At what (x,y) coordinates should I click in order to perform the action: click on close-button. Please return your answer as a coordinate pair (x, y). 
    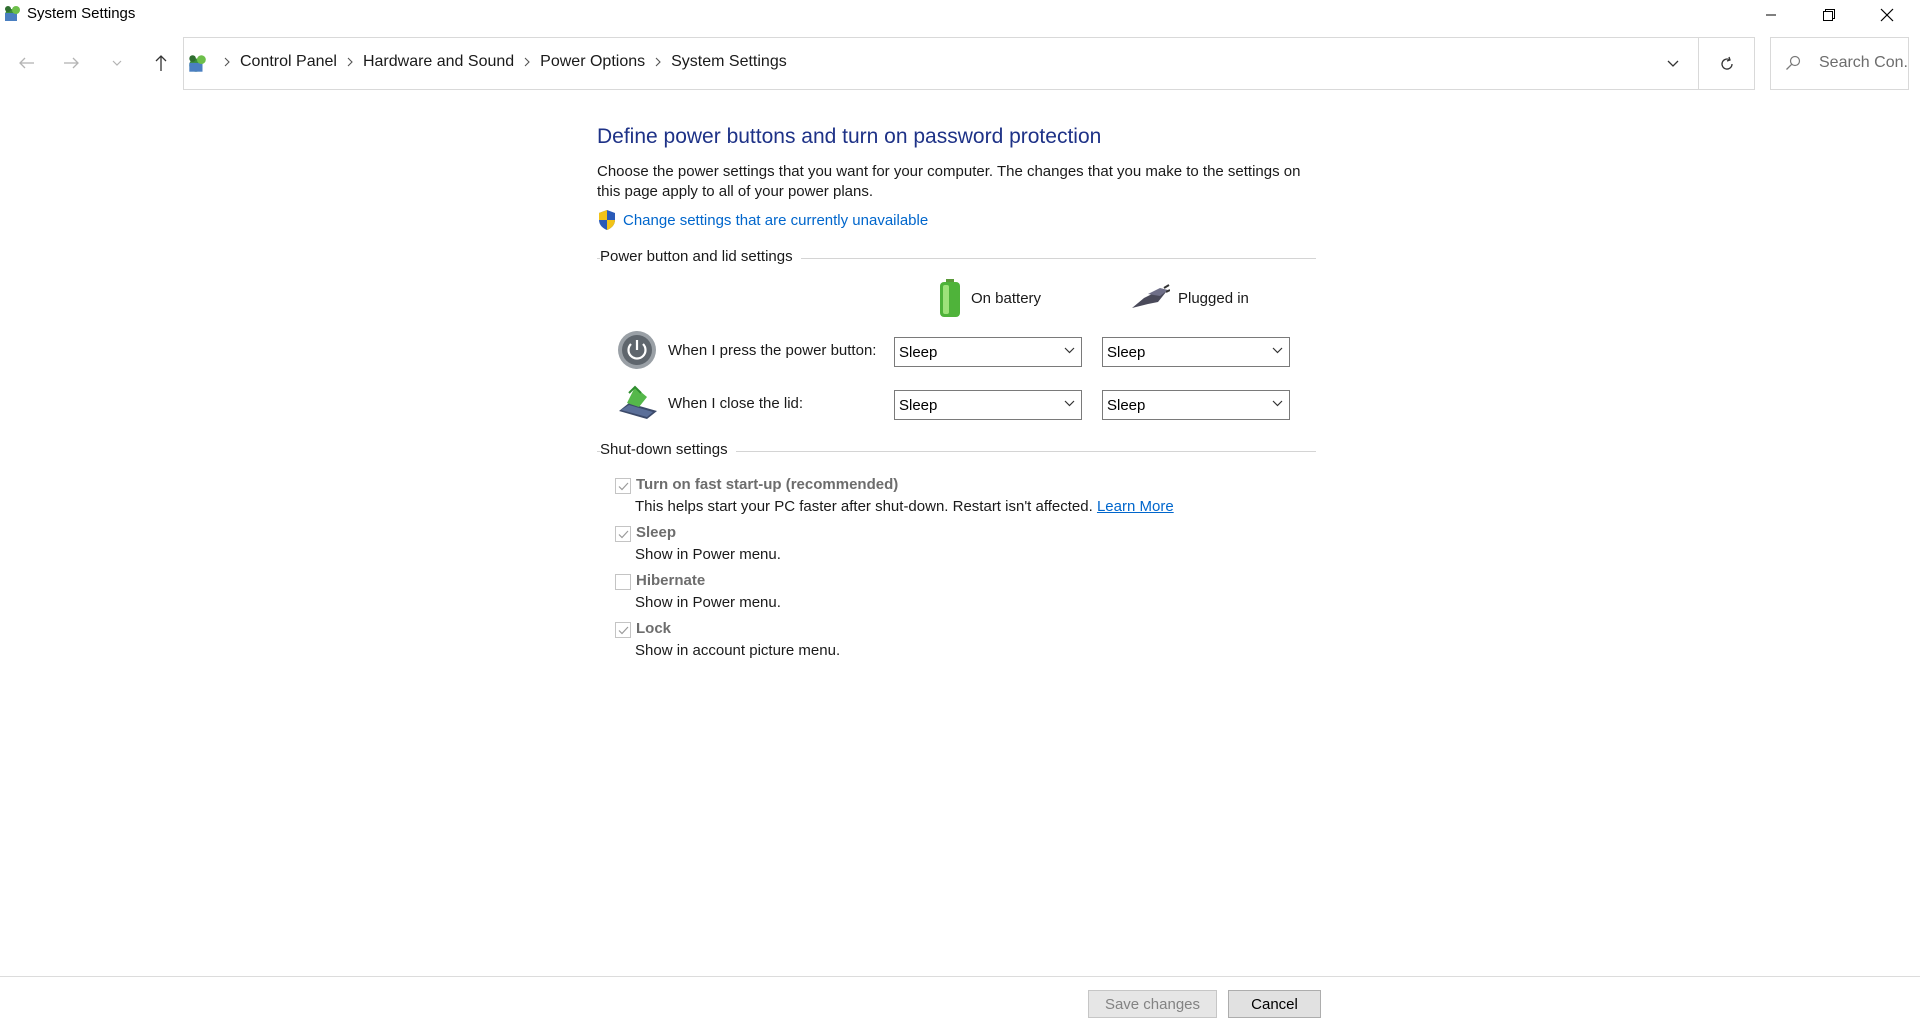
    Looking at the image, I should click on (1887, 15).